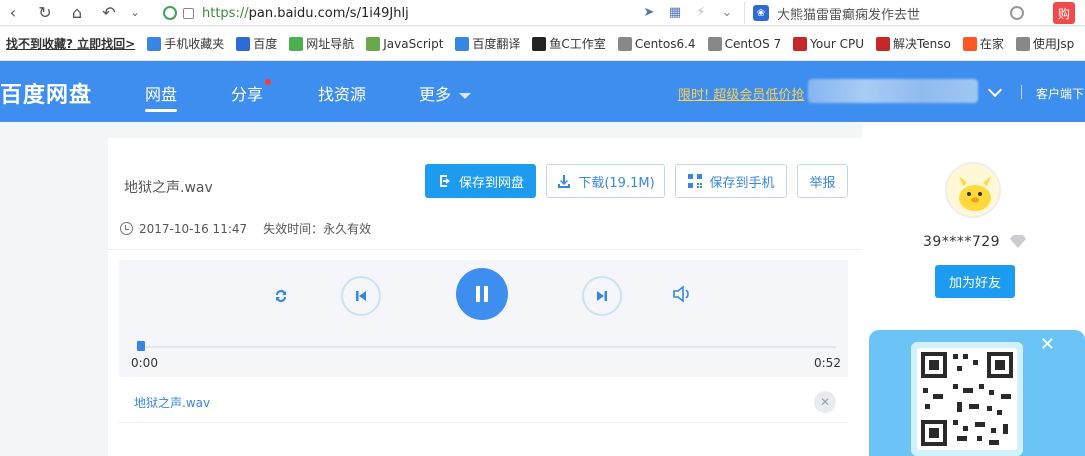 The height and width of the screenshot is (456, 1085). I want to click on js-icon, so click(373, 43).